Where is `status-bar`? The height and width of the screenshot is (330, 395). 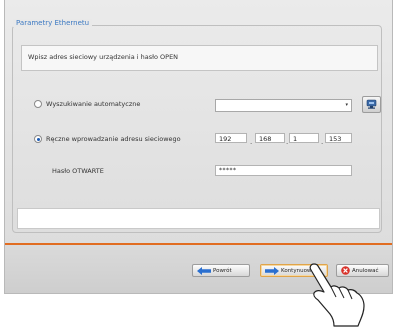
status-bar is located at coordinates (198, 218).